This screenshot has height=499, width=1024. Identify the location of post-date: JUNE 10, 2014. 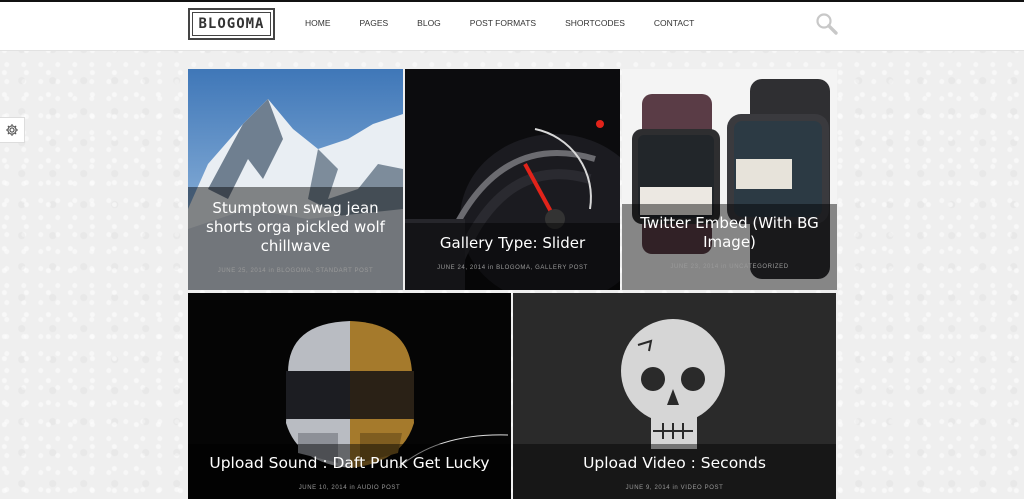
(323, 488).